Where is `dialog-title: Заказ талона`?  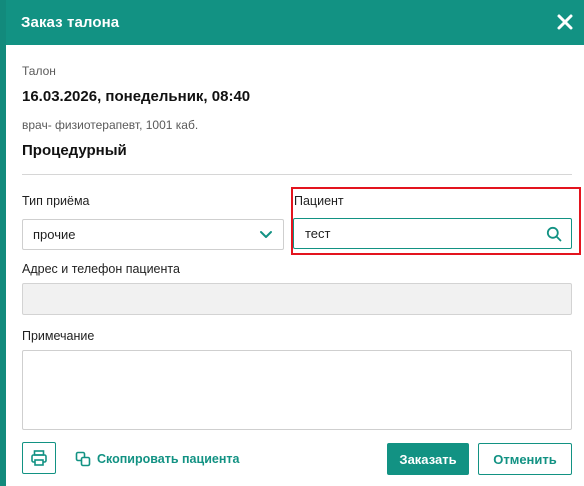 dialog-title: Заказ талона is located at coordinates (70, 22).